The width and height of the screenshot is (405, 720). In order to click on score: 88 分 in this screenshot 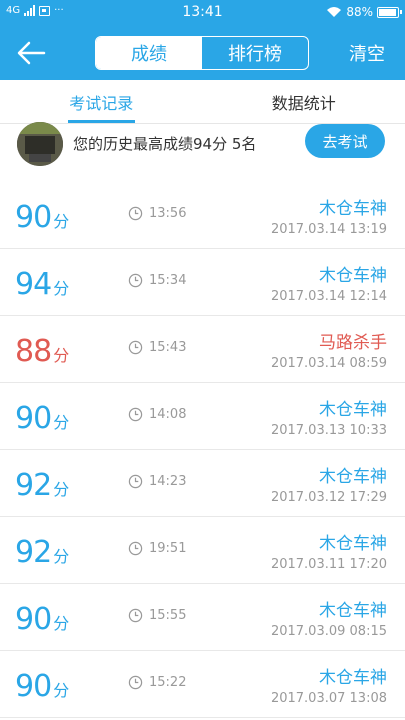, I will do `click(42, 351)`.